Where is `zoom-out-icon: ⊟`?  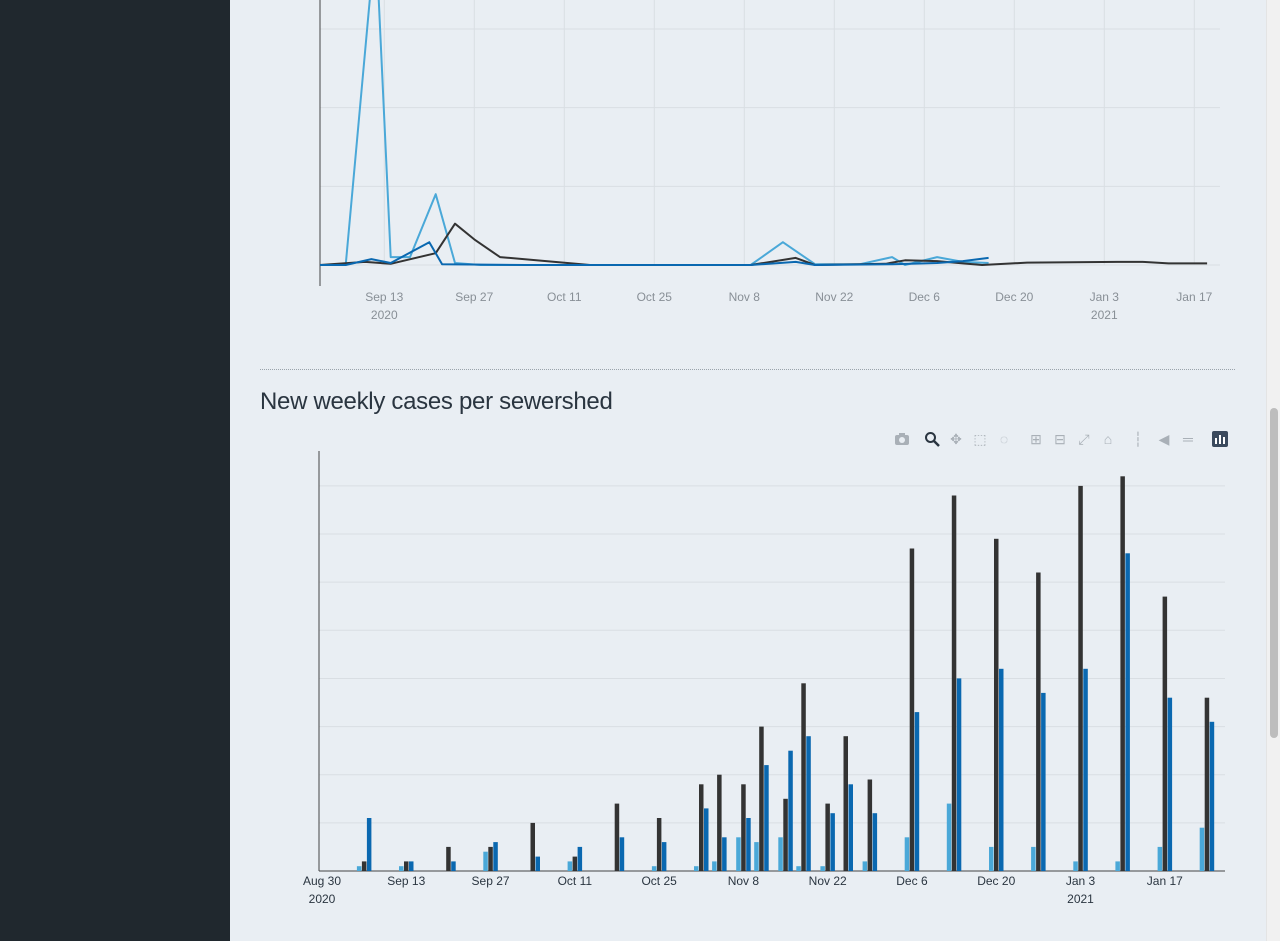
zoom-out-icon: ⊟ is located at coordinates (1060, 439).